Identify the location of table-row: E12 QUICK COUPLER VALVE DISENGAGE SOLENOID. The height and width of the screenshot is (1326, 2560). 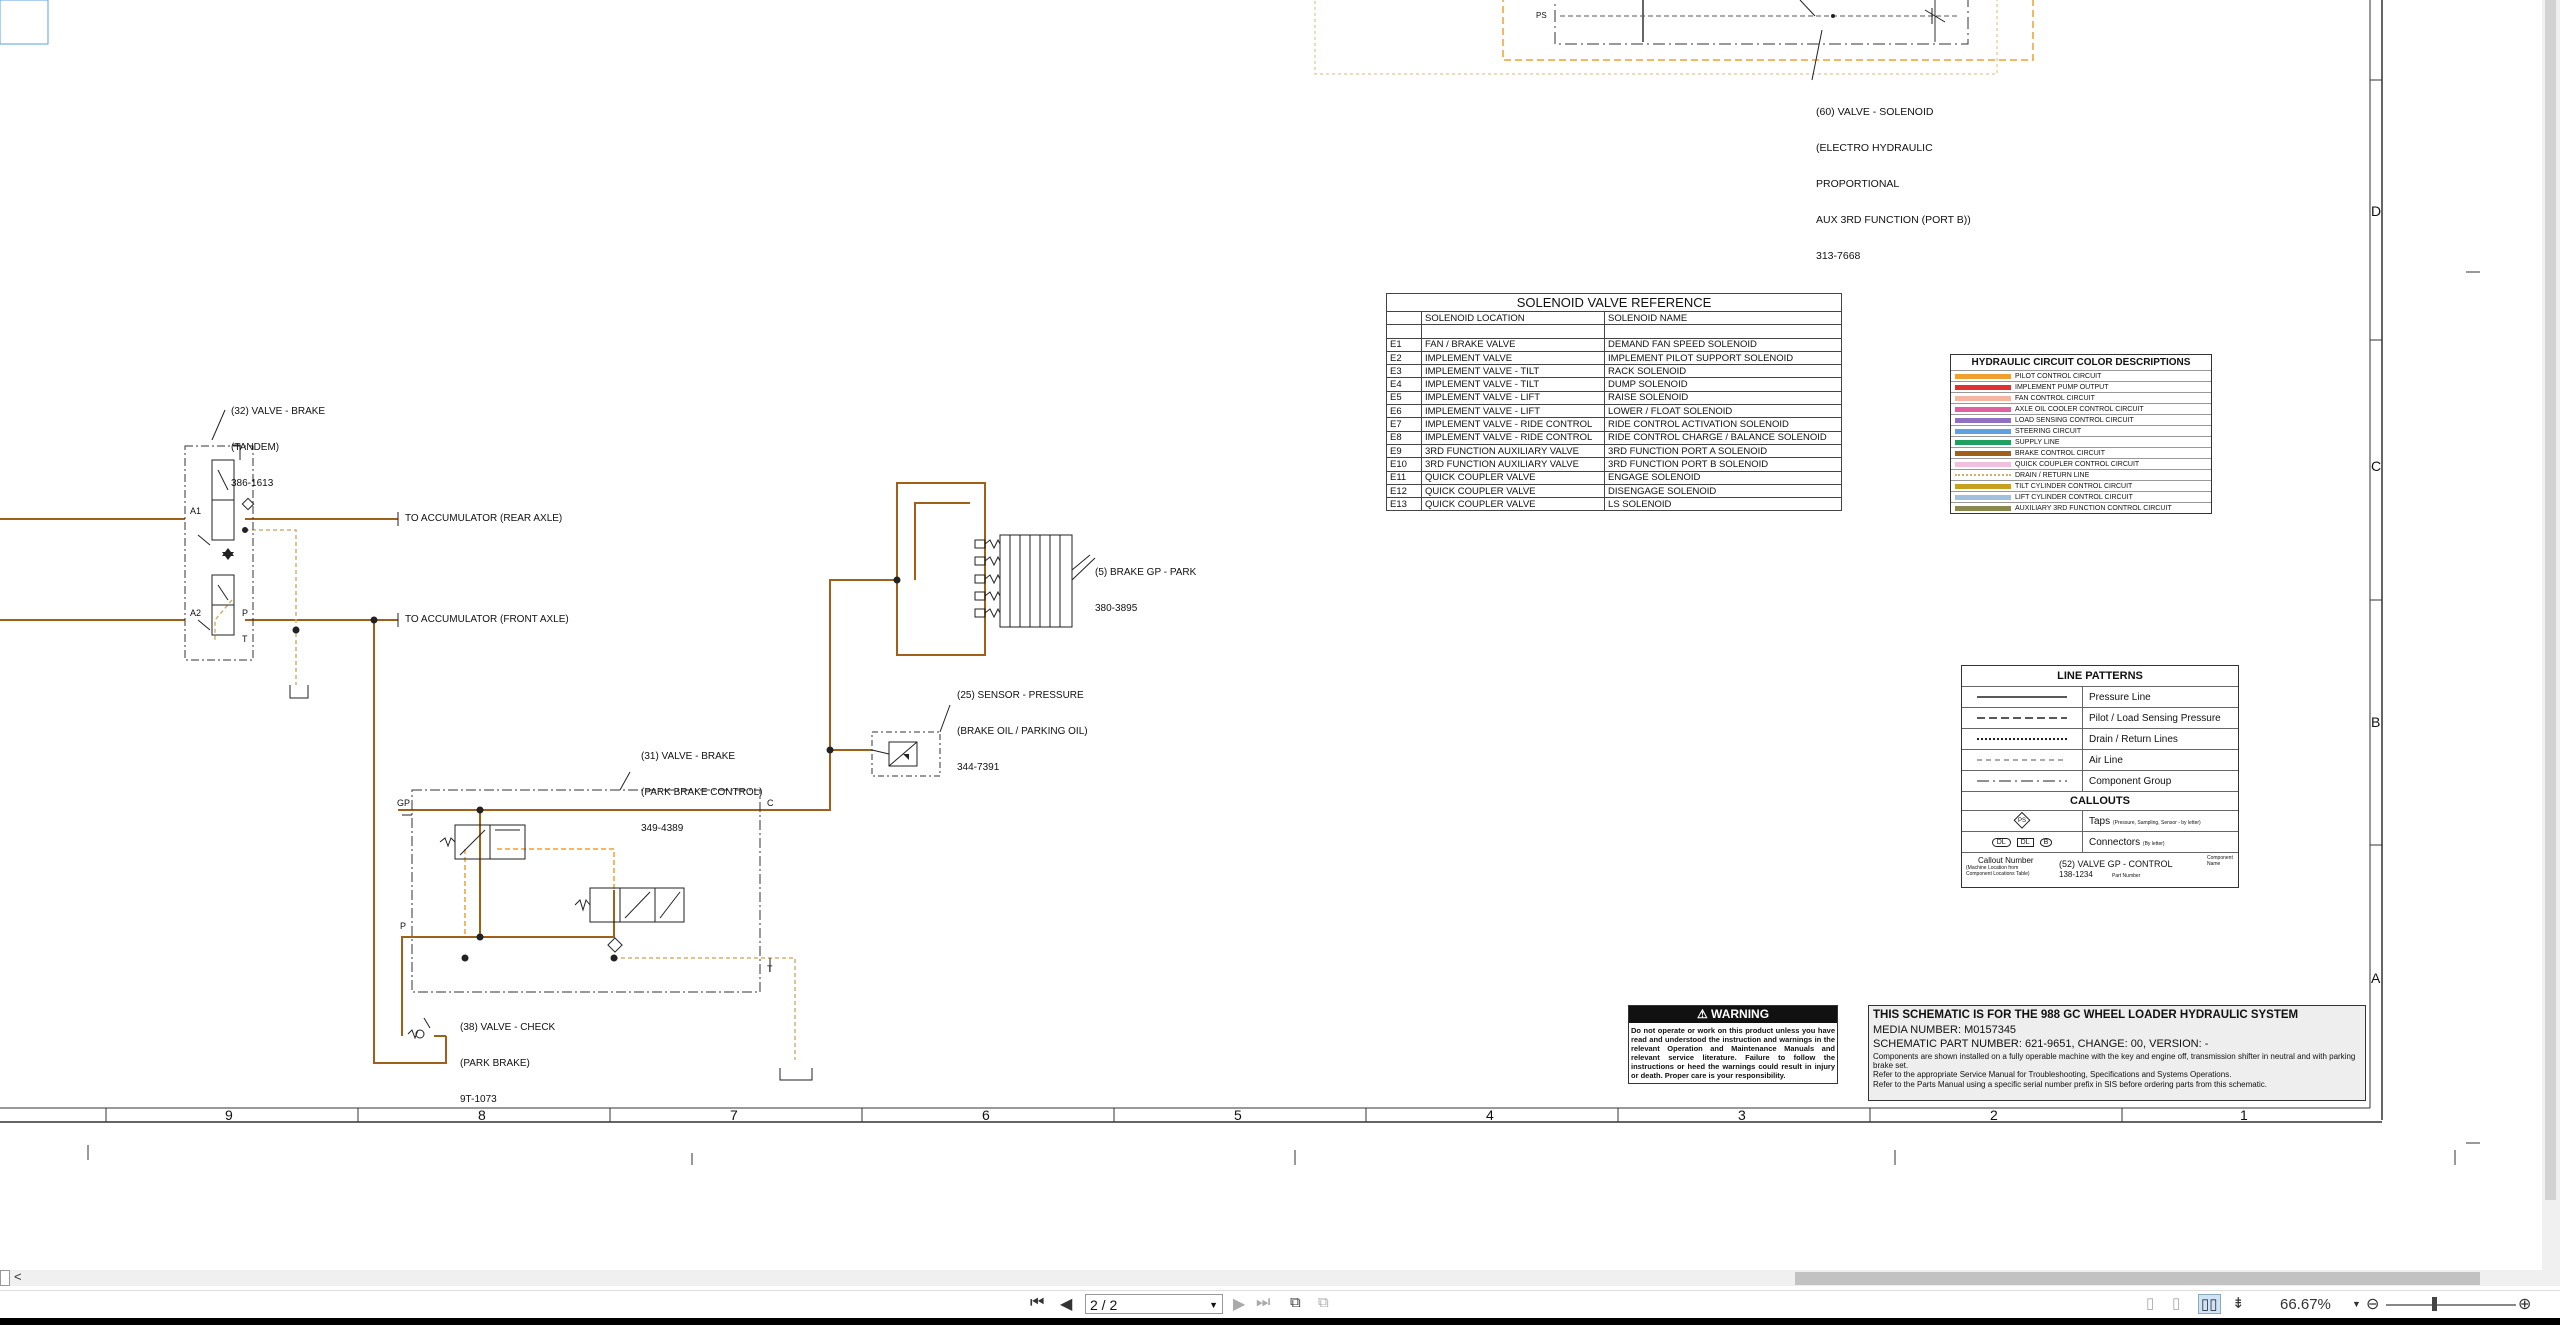
(1614, 491).